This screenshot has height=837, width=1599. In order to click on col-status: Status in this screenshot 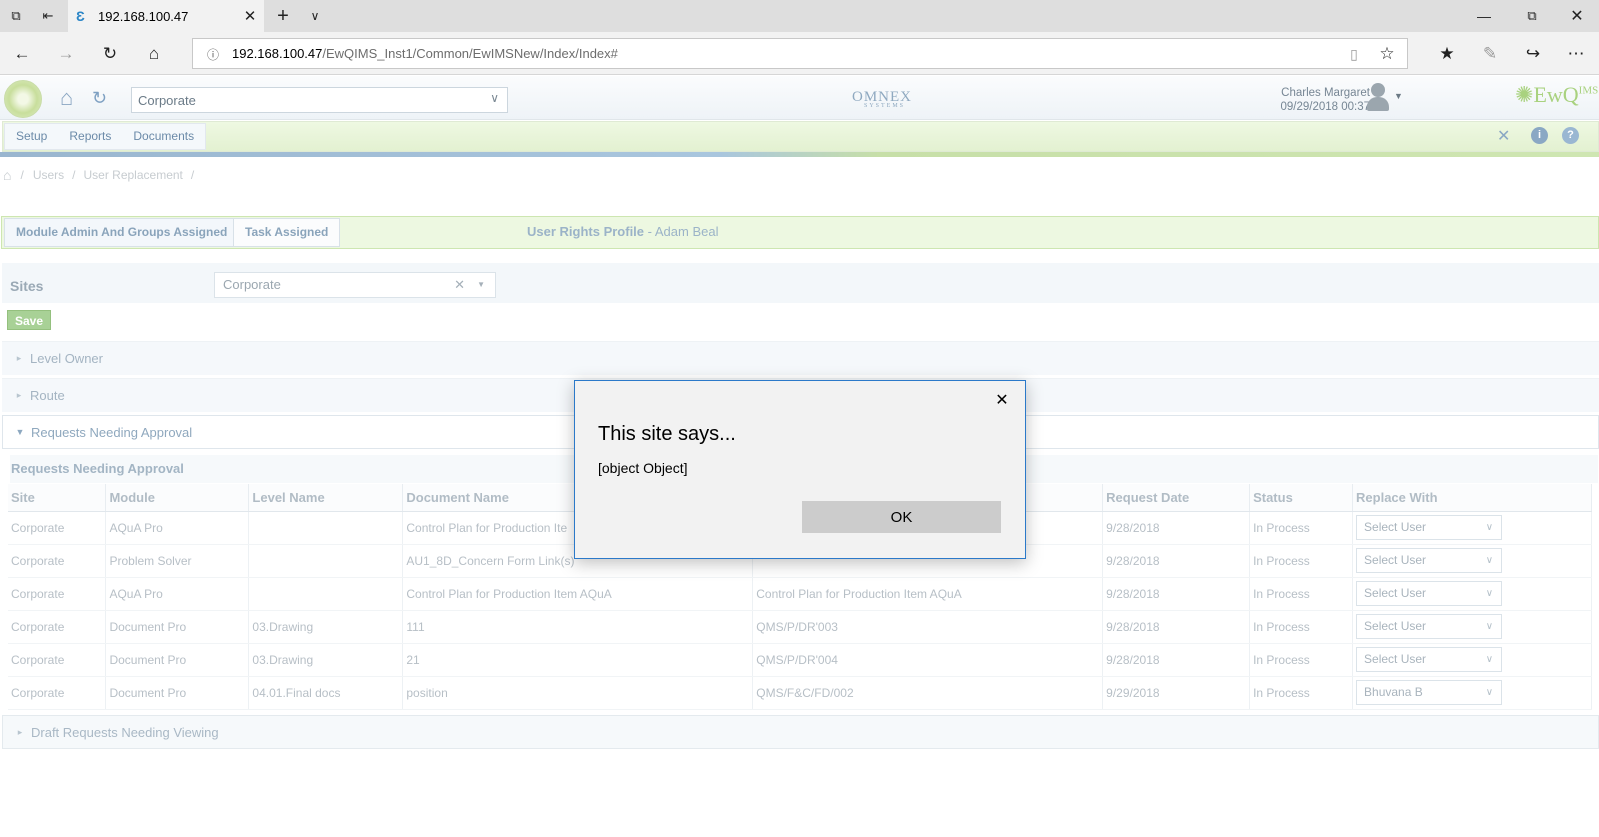, I will do `click(1301, 498)`.